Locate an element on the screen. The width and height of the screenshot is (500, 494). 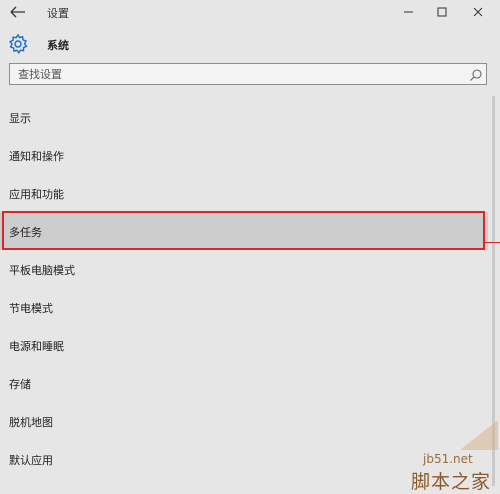
back-button is located at coordinates (19, 12).